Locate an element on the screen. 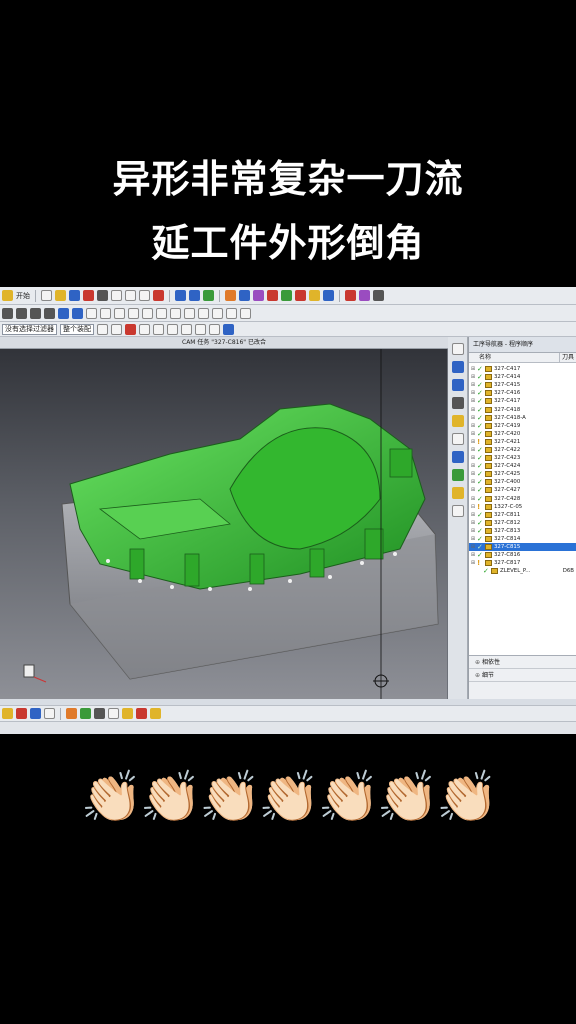 The width and height of the screenshot is (576, 1024). operation-row: ⊞ ✓ 327-C416 is located at coordinates (522, 393).